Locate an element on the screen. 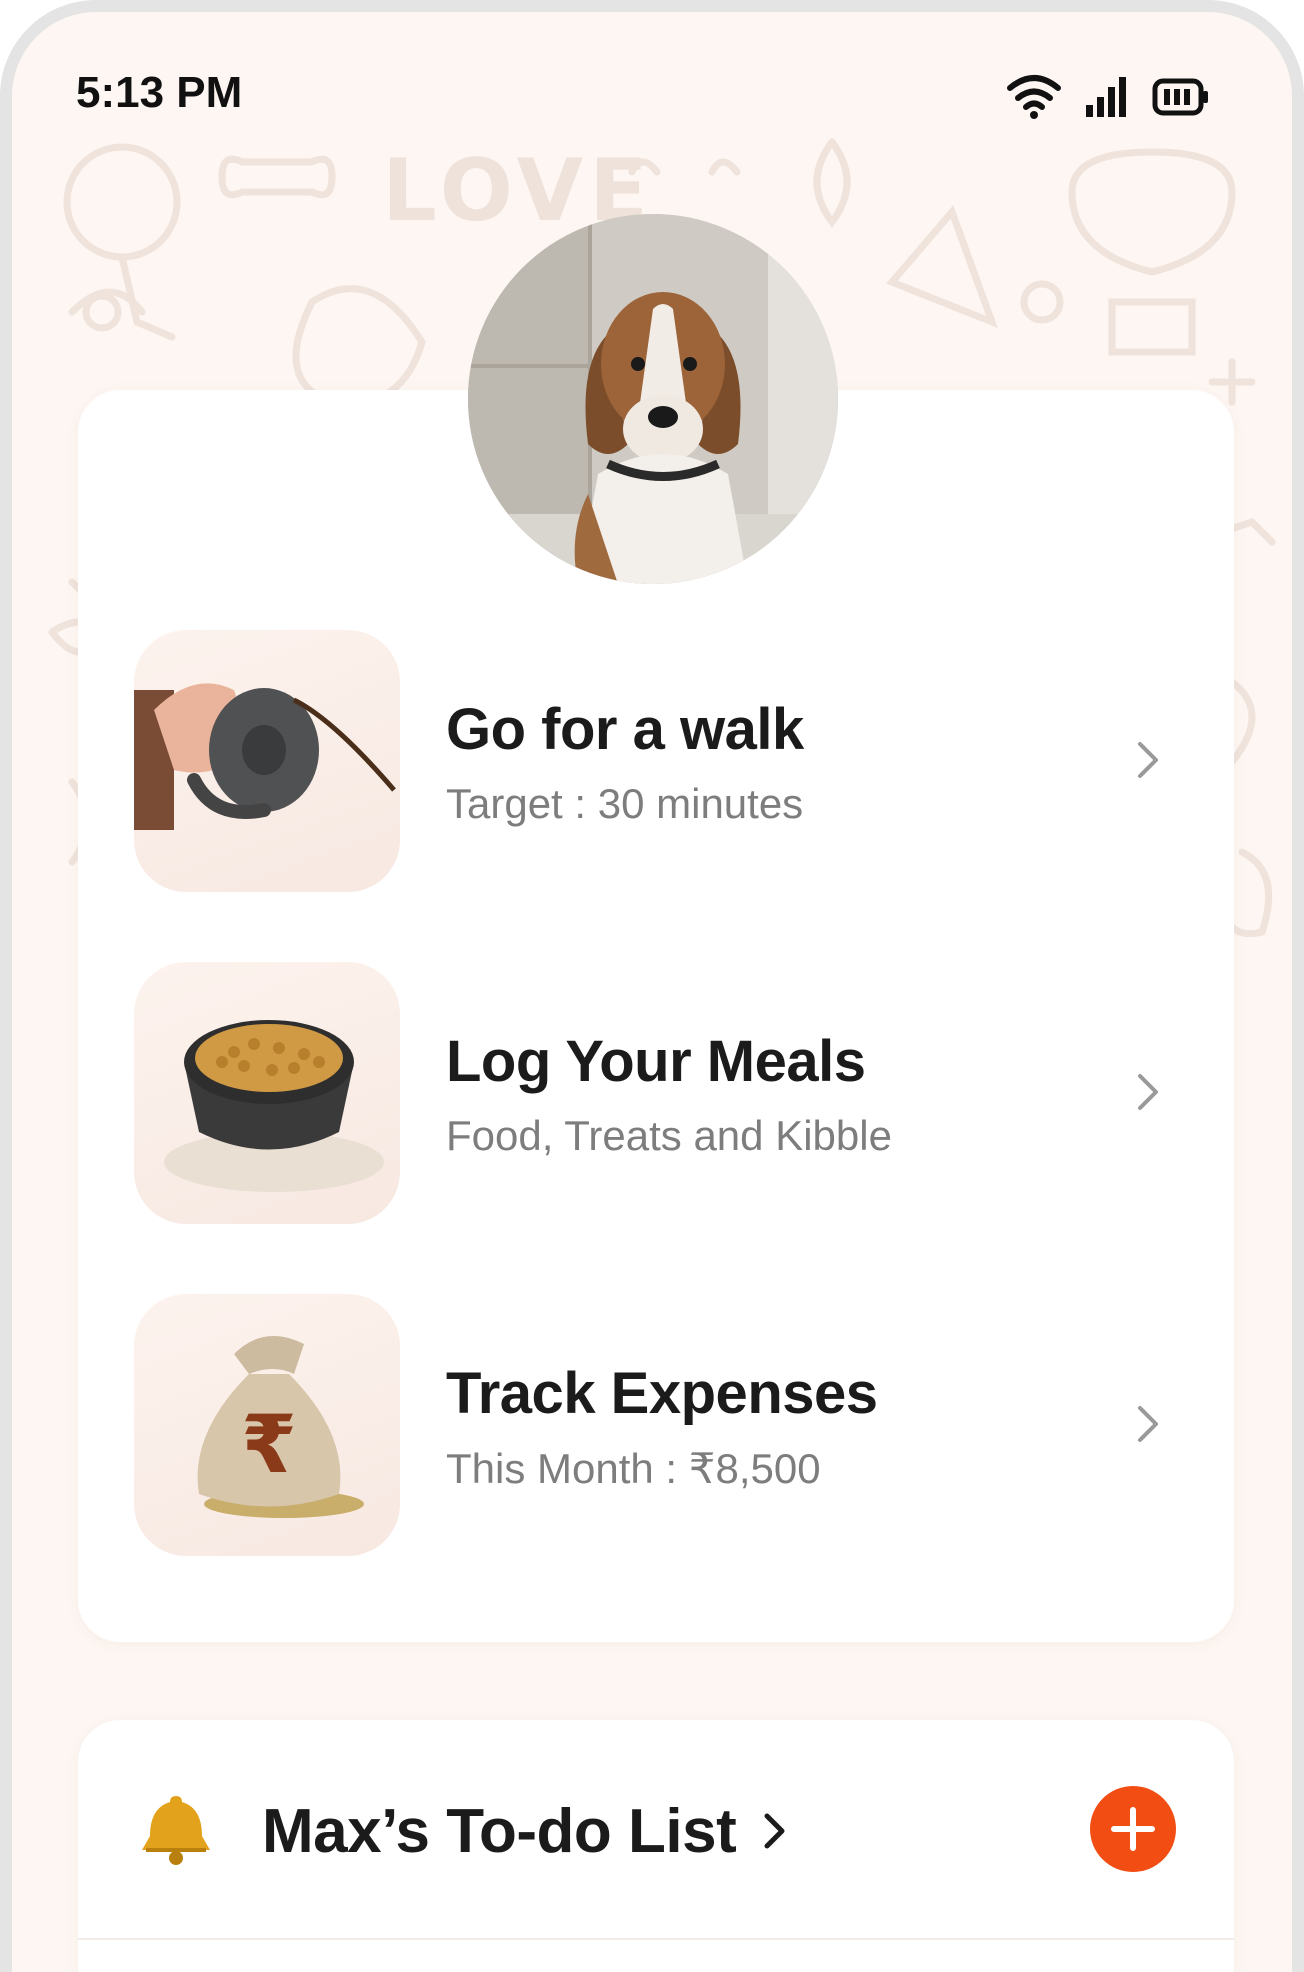 The width and height of the screenshot is (1304, 1972). money-bag-image: ₹ is located at coordinates (267, 1425).